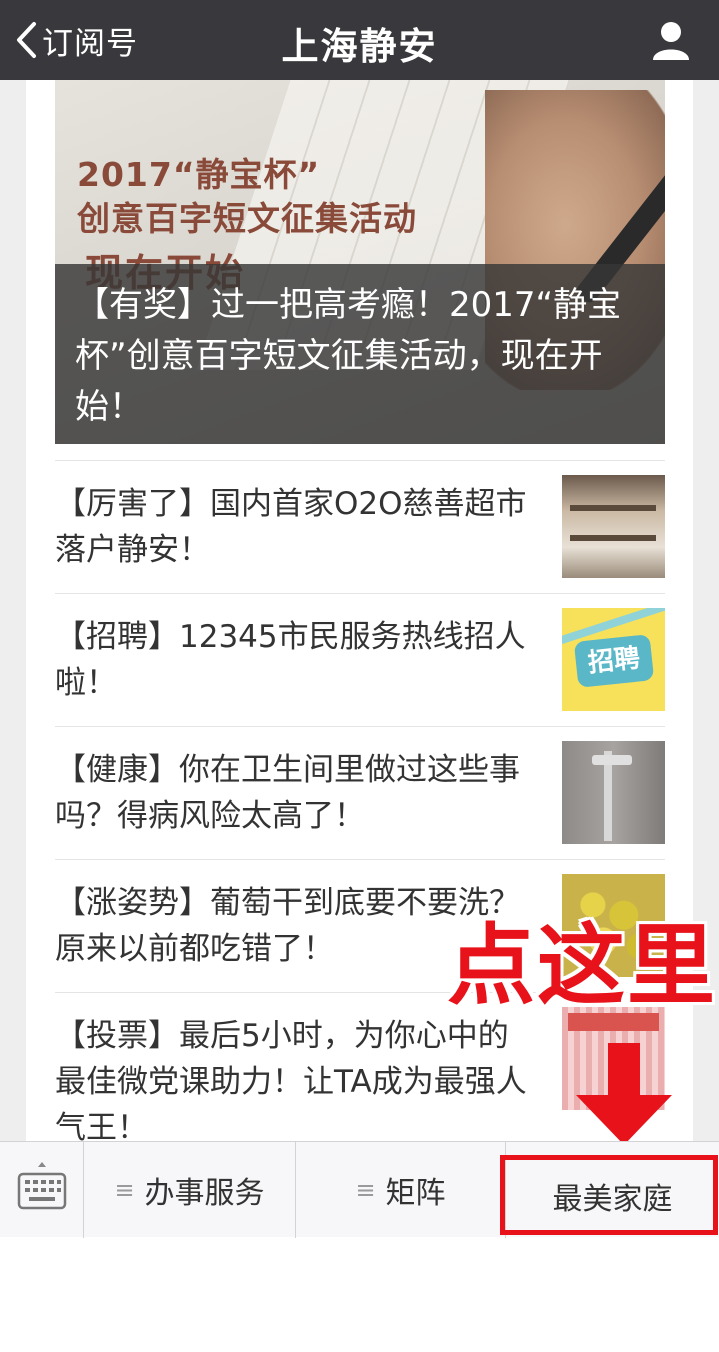 The width and height of the screenshot is (719, 1352). What do you see at coordinates (291, 1079) in the screenshot?
I see `article-title: 【投票】最后5小时，为你心中的最佳微党课助力！让TA成为最强人气王！` at bounding box center [291, 1079].